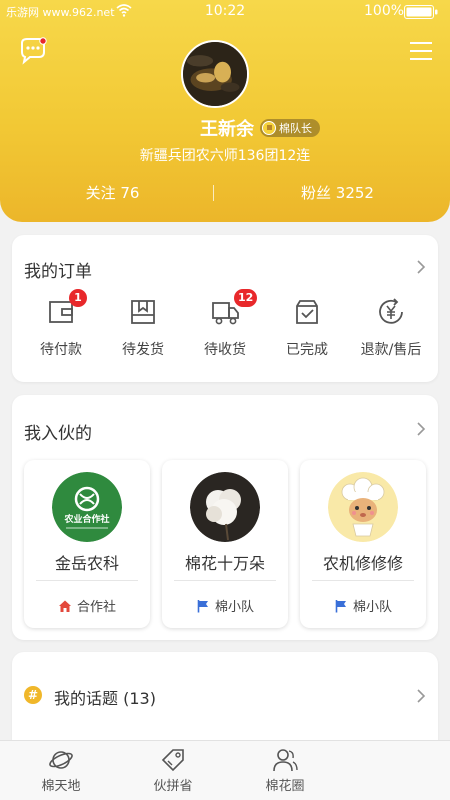 The height and width of the screenshot is (800, 450). Describe the element at coordinates (225, 544) in the screenshot. I see `group-card: 棉花十万朵 棉小队` at that location.